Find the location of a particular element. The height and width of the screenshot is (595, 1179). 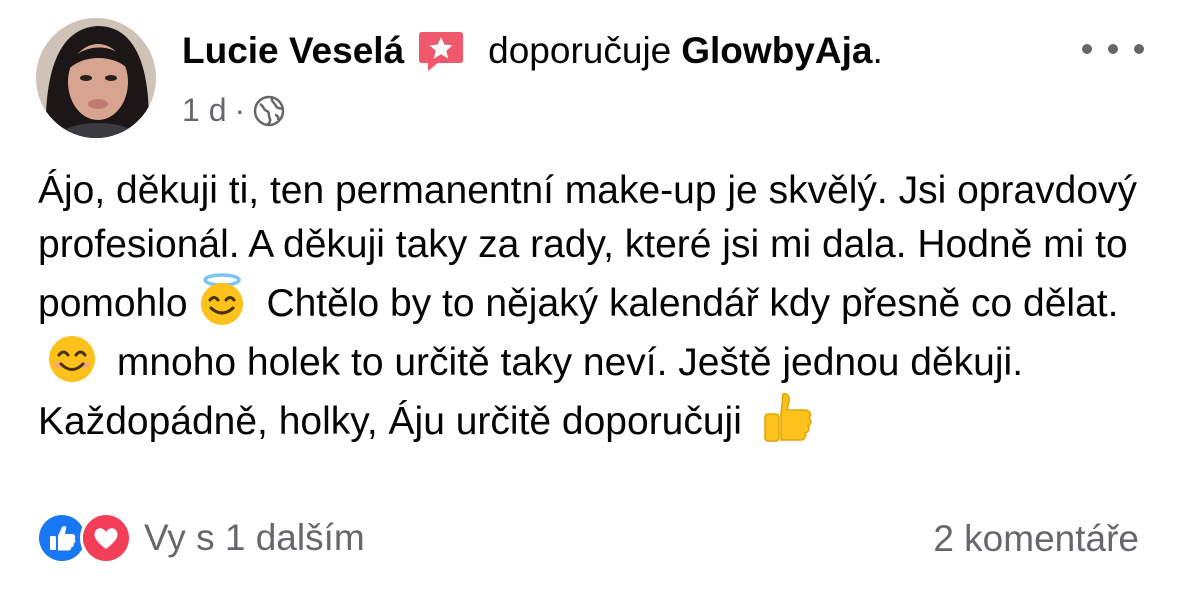

globe-icon is located at coordinates (269, 110).